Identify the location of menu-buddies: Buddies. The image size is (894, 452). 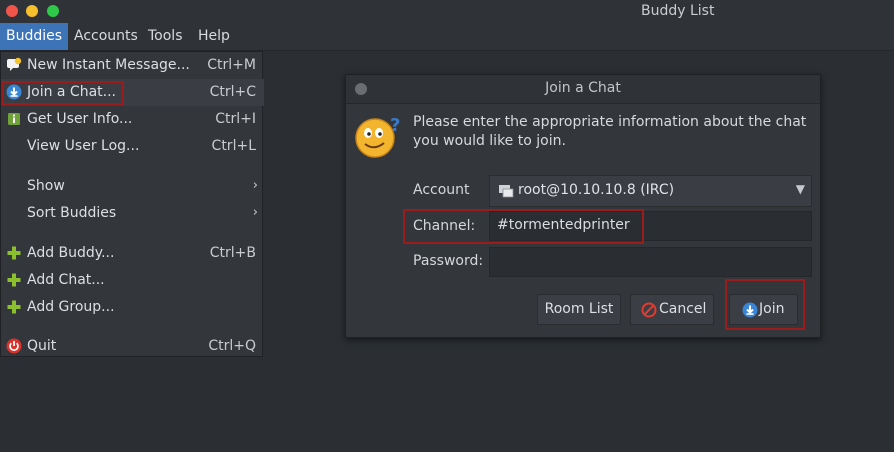
(34, 36).